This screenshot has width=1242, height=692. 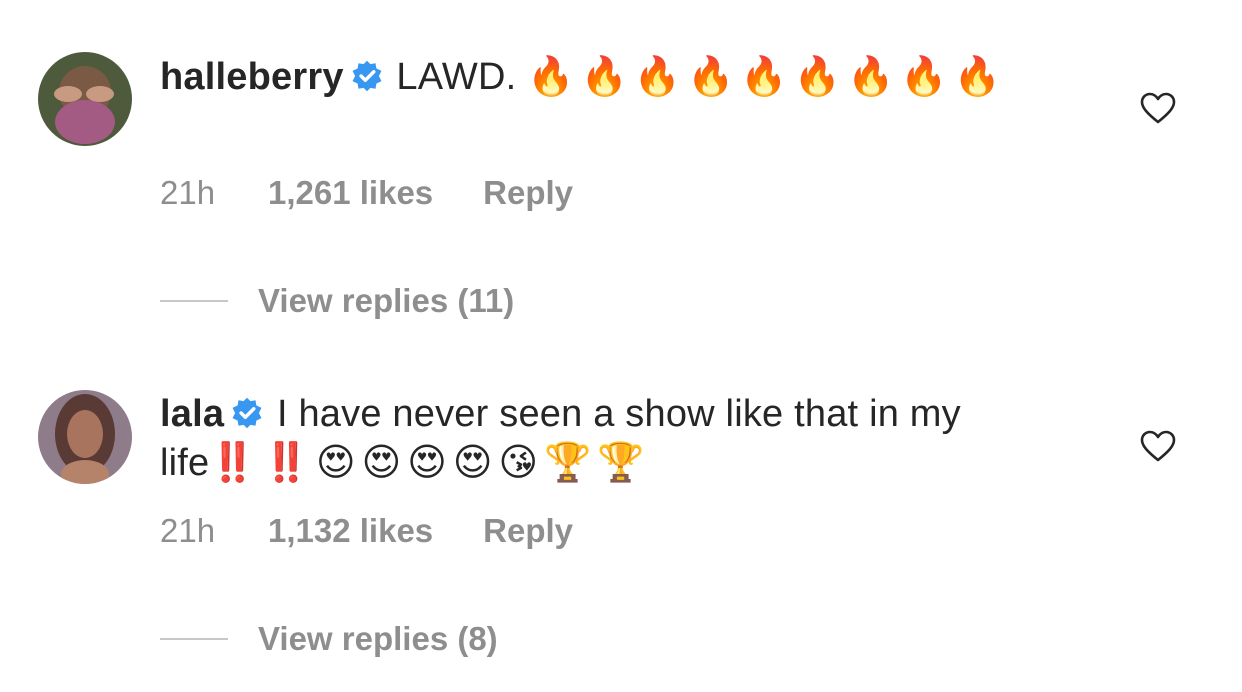 I want to click on username: lala, so click(x=192, y=414).